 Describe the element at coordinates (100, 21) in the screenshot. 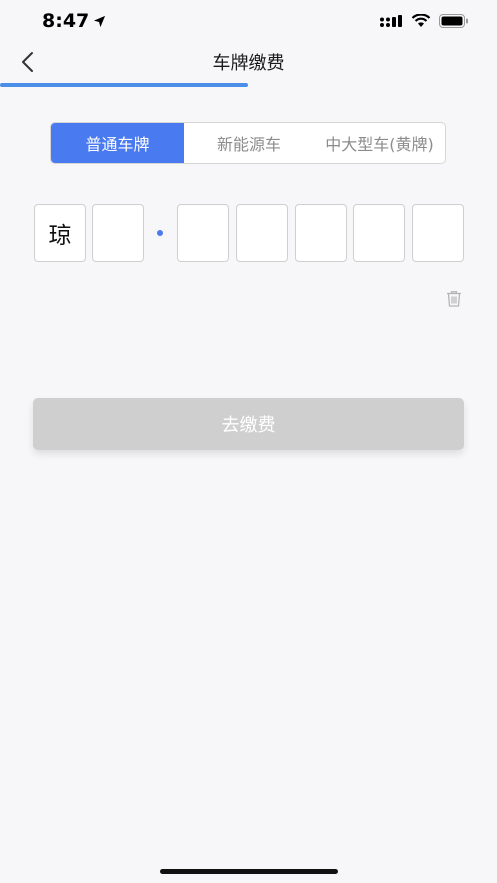

I see `location-arrow-icon` at that location.